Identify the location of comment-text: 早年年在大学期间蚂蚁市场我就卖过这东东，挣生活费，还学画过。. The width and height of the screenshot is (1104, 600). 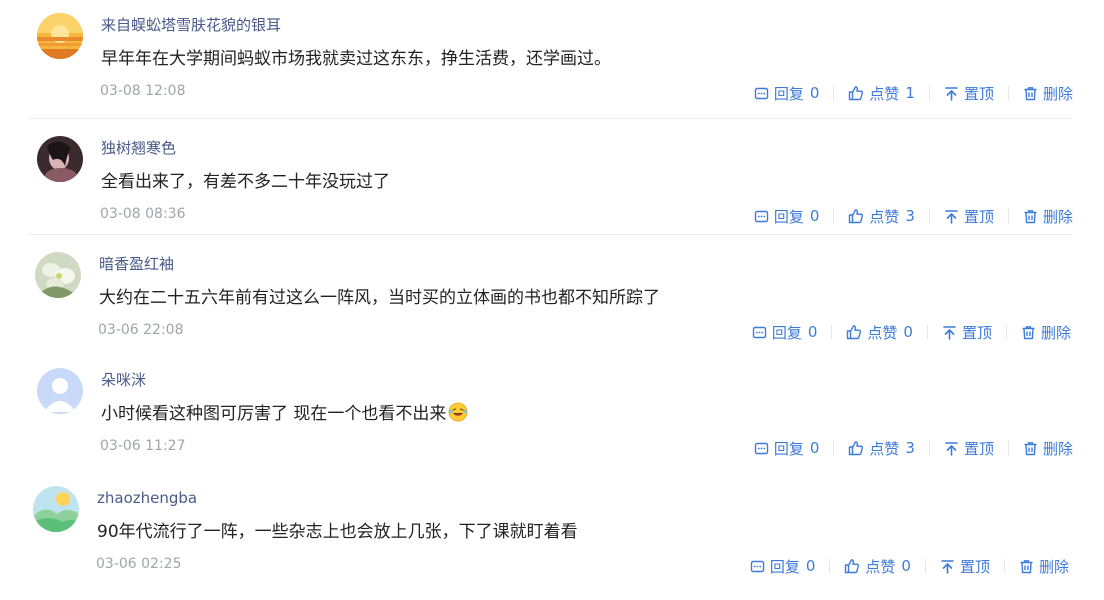
(356, 59).